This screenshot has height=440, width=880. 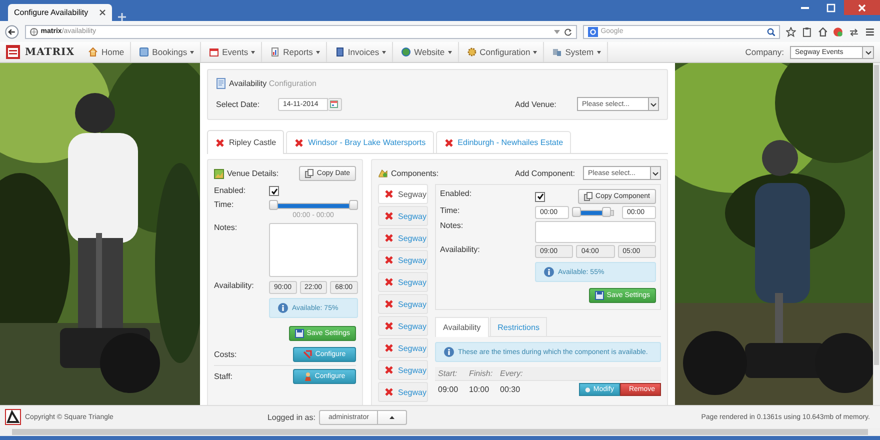 What do you see at coordinates (415, 173) in the screenshot?
I see `panel-heading: Components:` at bounding box center [415, 173].